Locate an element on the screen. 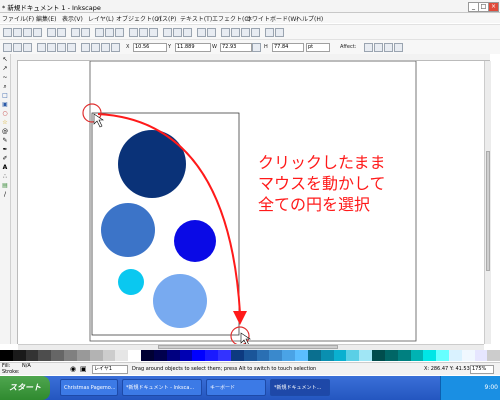 The image size is (500, 400). pencil-tool-icon: ✎ is located at coordinates (5, 140).